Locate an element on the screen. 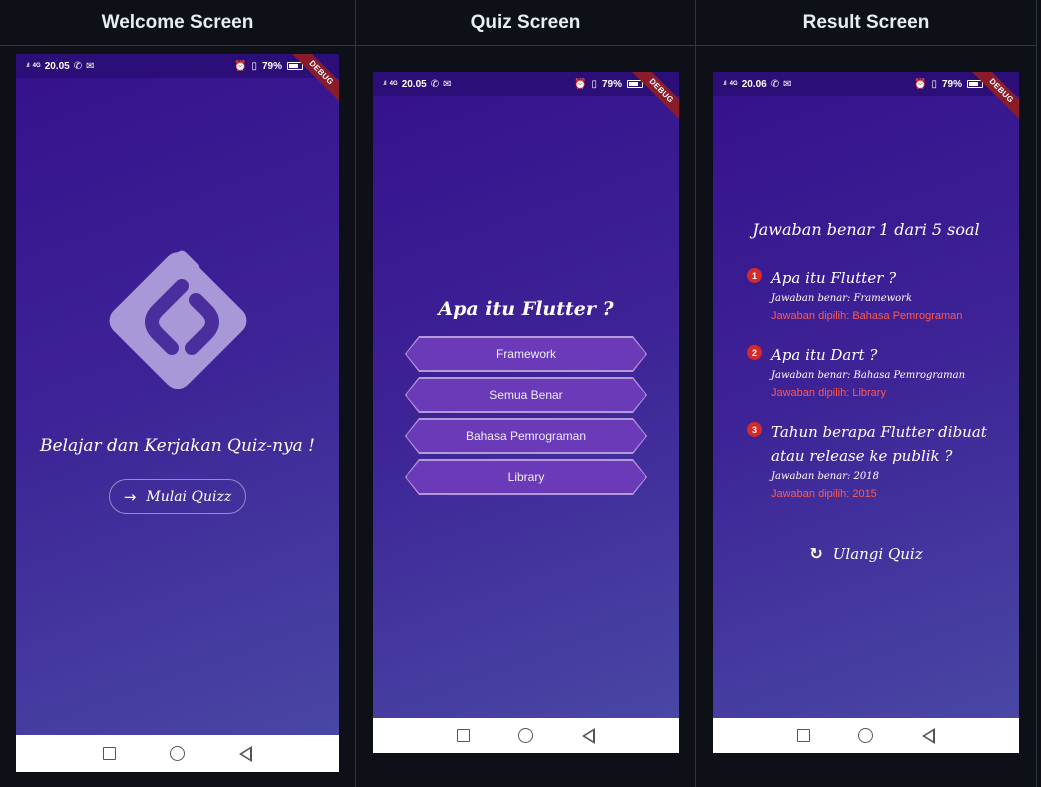 This screenshot has height=787, width=1041. answer-button: Library is located at coordinates (526, 477).